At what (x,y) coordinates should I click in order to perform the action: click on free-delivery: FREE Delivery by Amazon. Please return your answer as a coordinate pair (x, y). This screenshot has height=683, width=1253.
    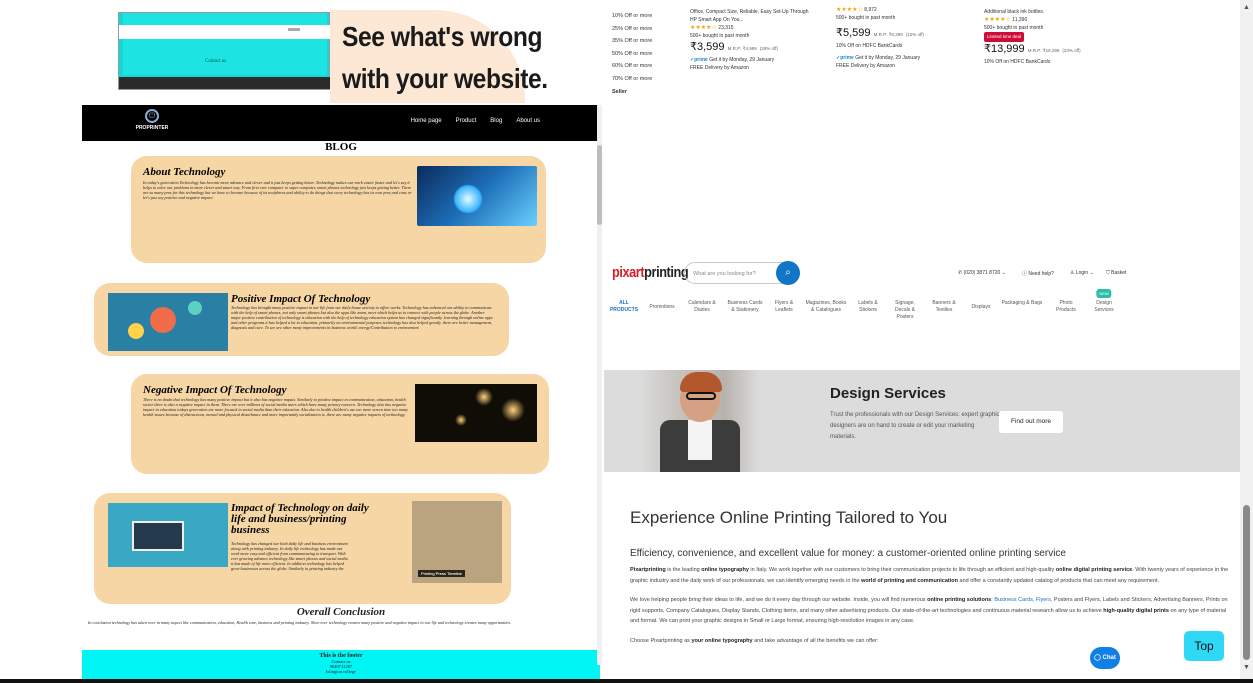
    Looking at the image, I should click on (719, 68).